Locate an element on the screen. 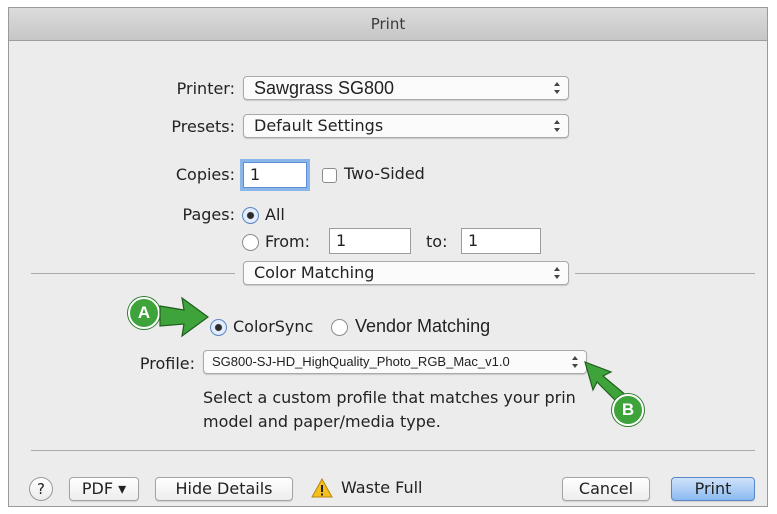 The width and height of the screenshot is (777, 514). colorsync-radio is located at coordinates (218, 327).